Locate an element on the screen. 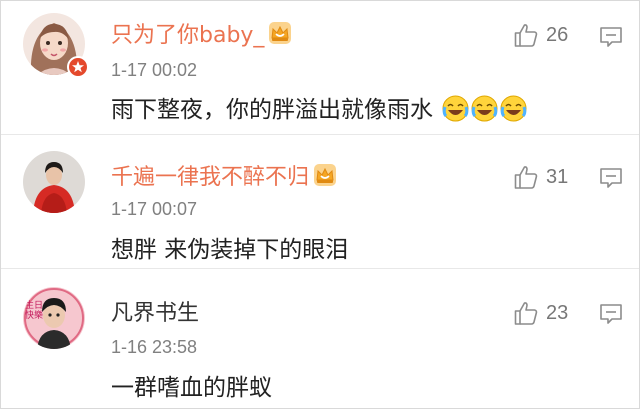 The width and height of the screenshot is (640, 409). comment-time: 1-17 00:02 is located at coordinates (154, 70).